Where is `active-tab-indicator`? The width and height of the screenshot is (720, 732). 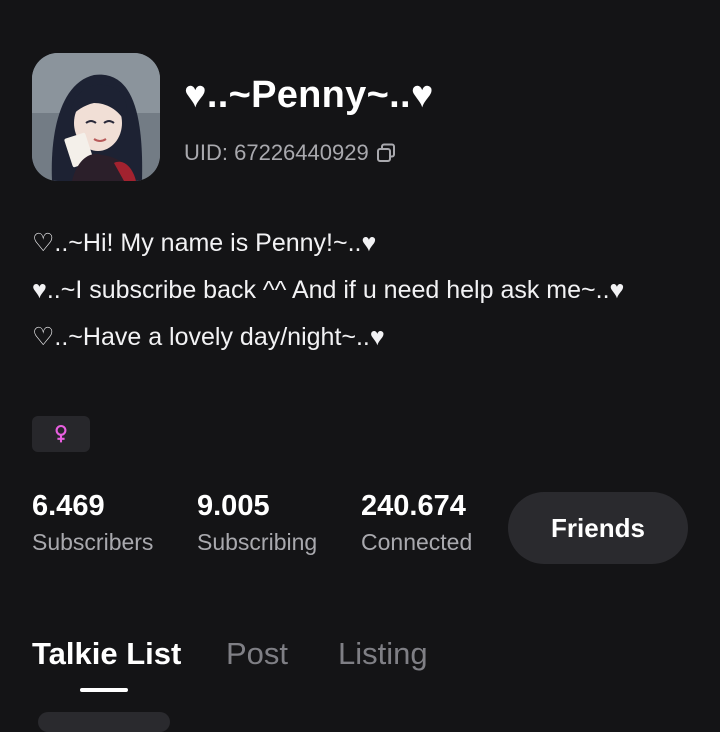
active-tab-indicator is located at coordinates (104, 690).